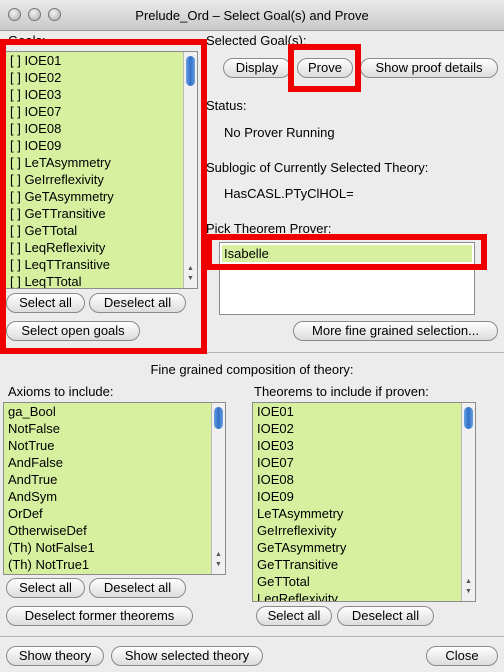 The width and height of the screenshot is (504, 672). I want to click on window-title: Prelude_Ord – Select Goal(s) and Prove, so click(252, 15).